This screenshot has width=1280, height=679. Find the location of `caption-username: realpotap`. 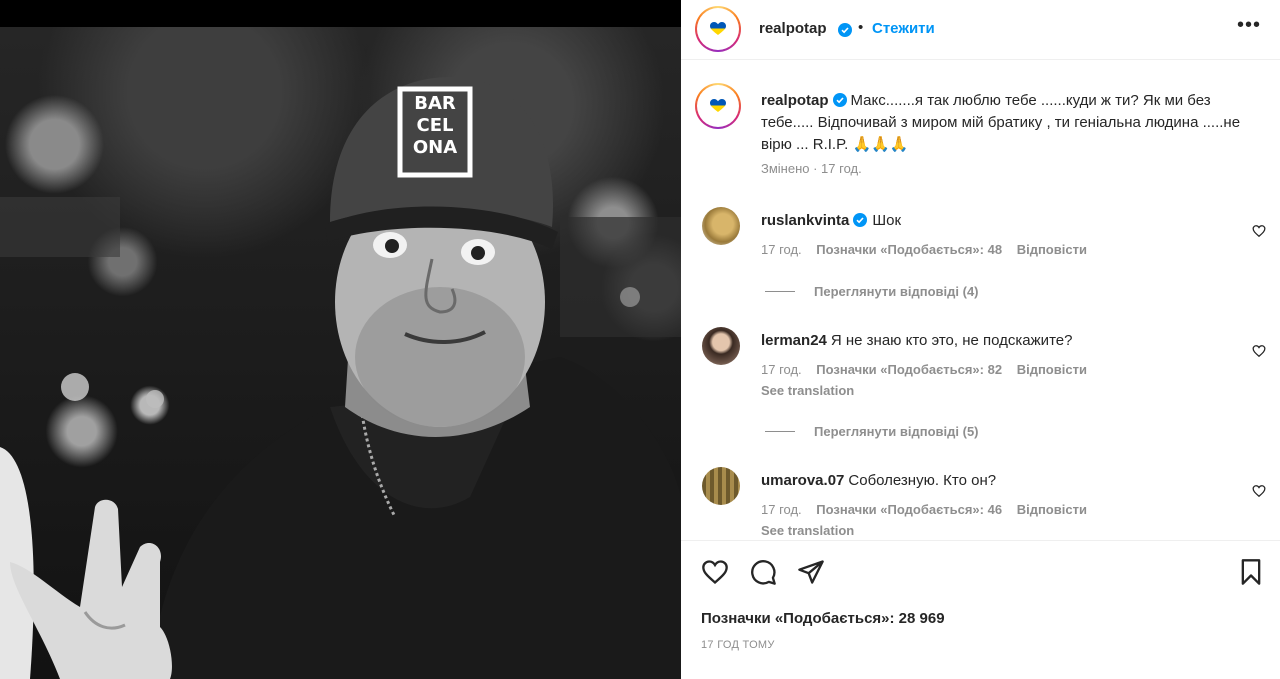

caption-username: realpotap is located at coordinates (795, 100).